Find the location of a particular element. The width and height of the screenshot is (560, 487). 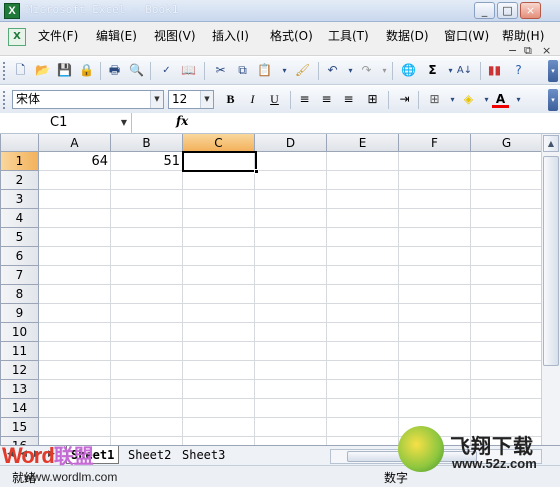

menu-view: 视图(V) is located at coordinates (175, 35).